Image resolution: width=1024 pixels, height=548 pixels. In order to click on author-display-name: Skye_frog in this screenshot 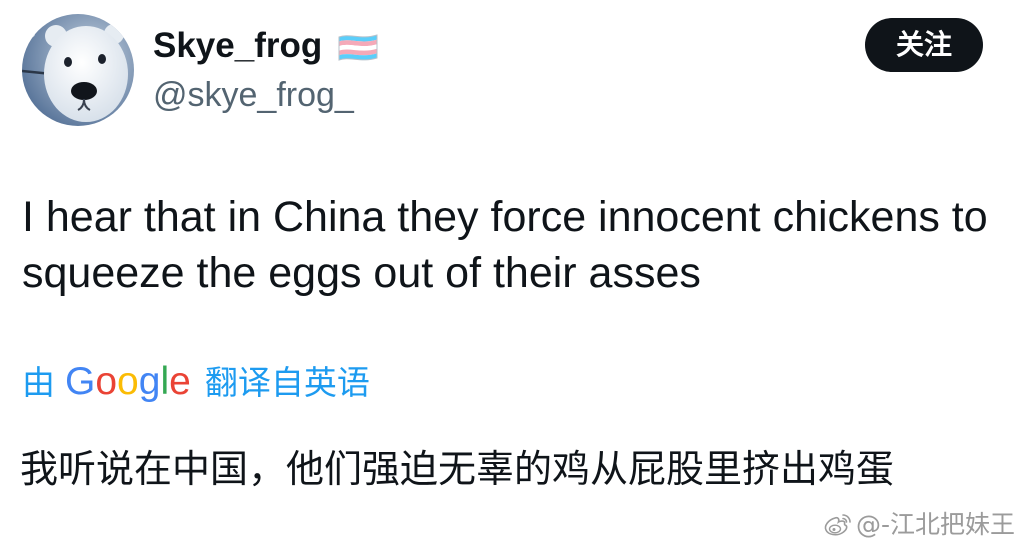, I will do `click(237, 46)`.